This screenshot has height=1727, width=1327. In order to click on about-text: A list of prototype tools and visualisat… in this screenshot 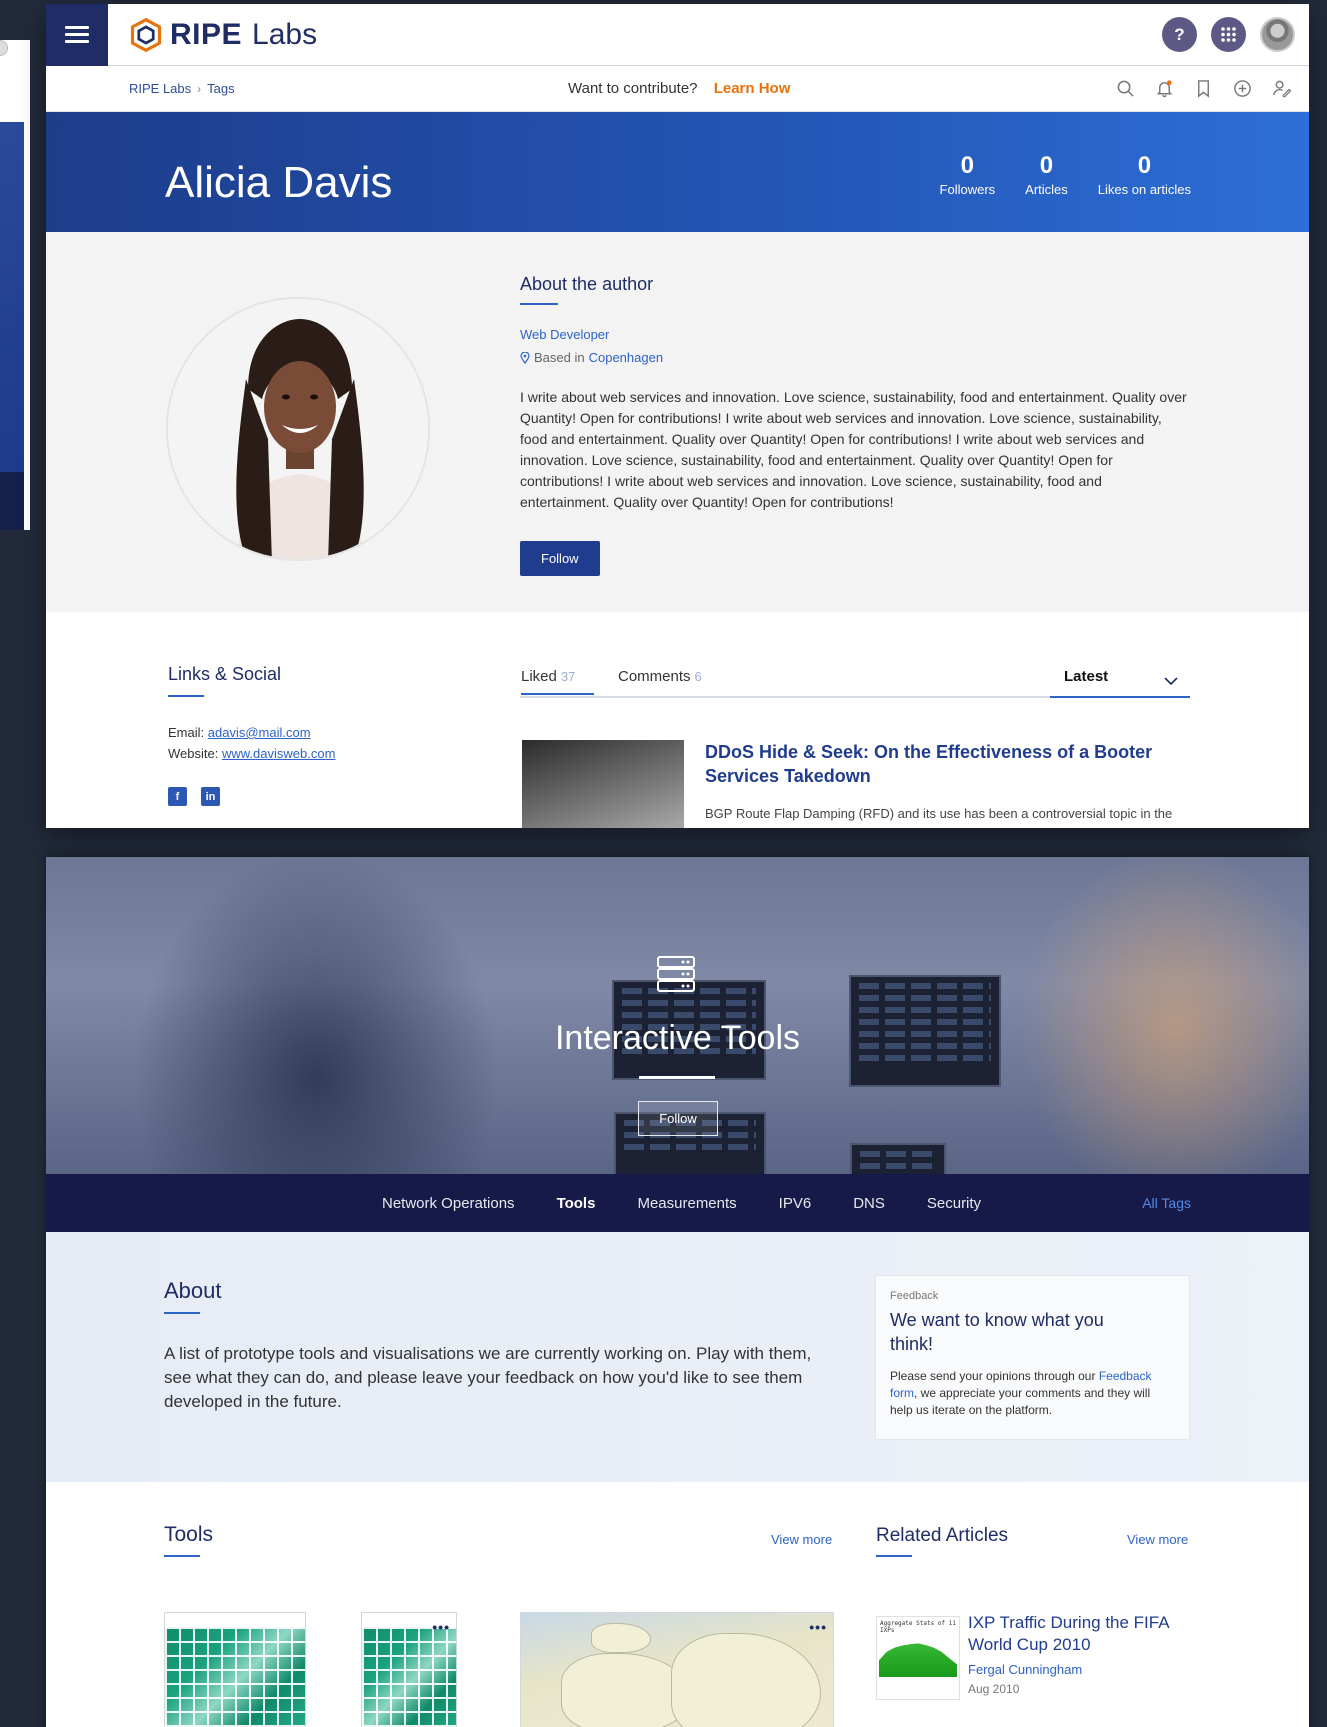, I will do `click(488, 1377)`.